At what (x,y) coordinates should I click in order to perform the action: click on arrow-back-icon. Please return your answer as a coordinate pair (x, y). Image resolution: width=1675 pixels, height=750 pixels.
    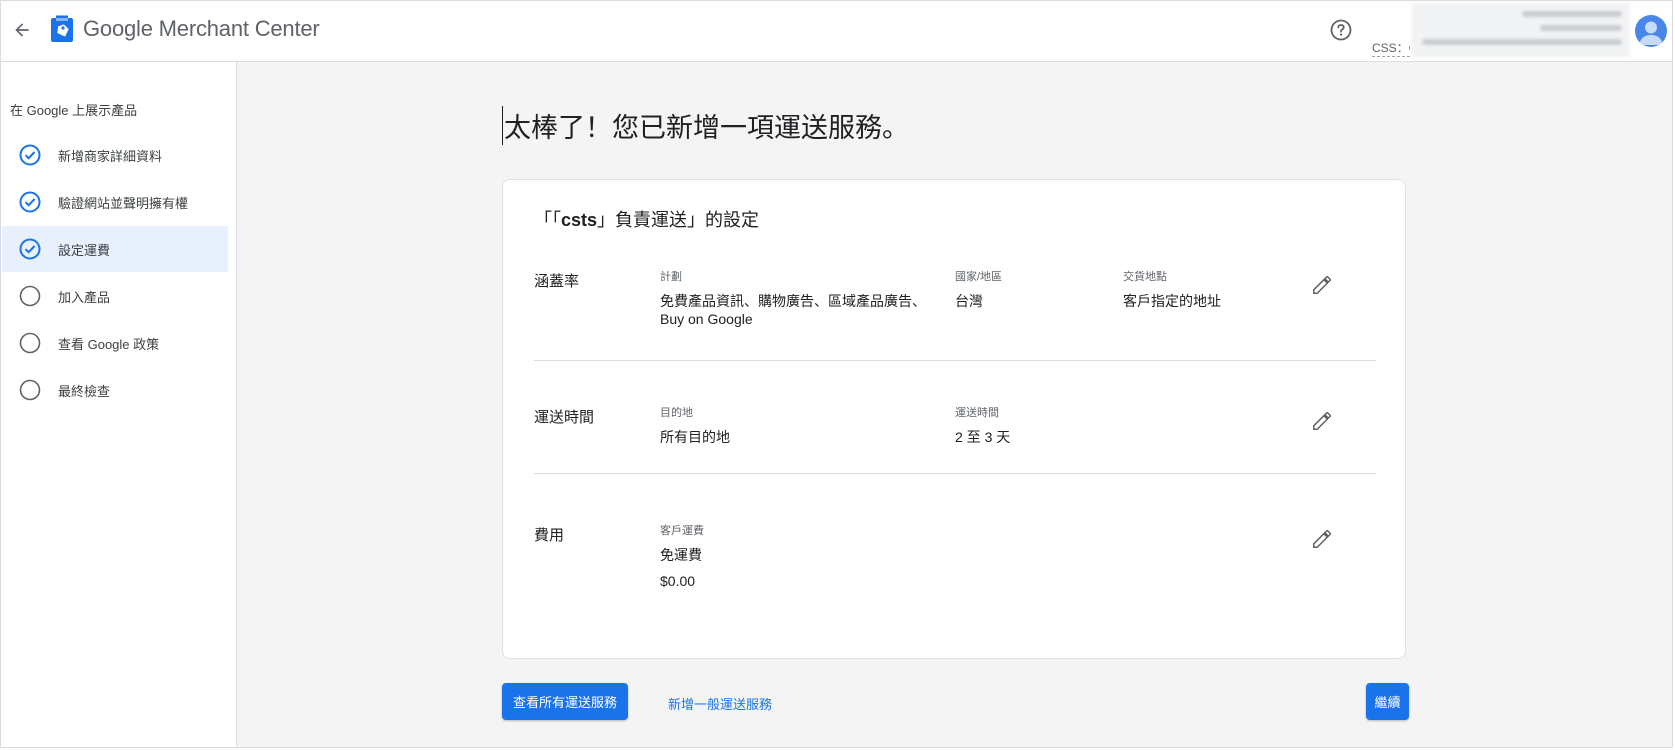
    Looking at the image, I should click on (22, 30).